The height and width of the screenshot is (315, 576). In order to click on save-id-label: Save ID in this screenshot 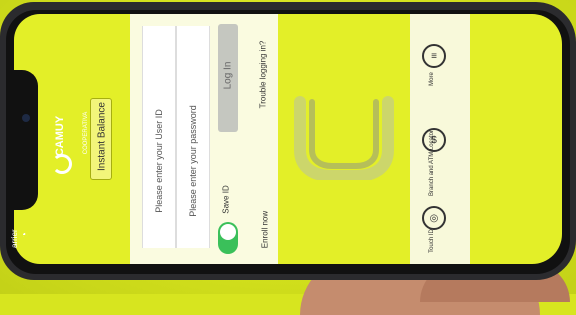, I will do `click(226, 199)`.